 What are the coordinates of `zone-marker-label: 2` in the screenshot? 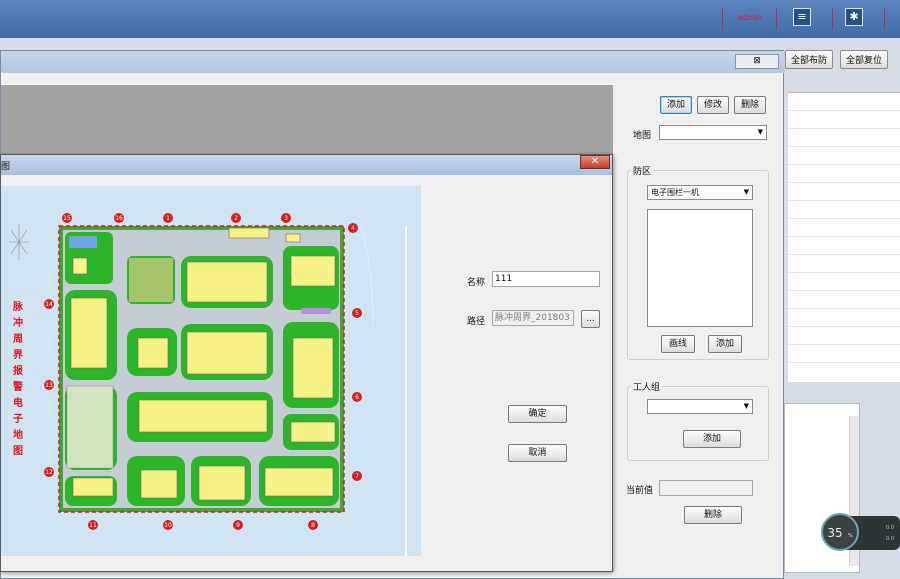 It's located at (236, 218).